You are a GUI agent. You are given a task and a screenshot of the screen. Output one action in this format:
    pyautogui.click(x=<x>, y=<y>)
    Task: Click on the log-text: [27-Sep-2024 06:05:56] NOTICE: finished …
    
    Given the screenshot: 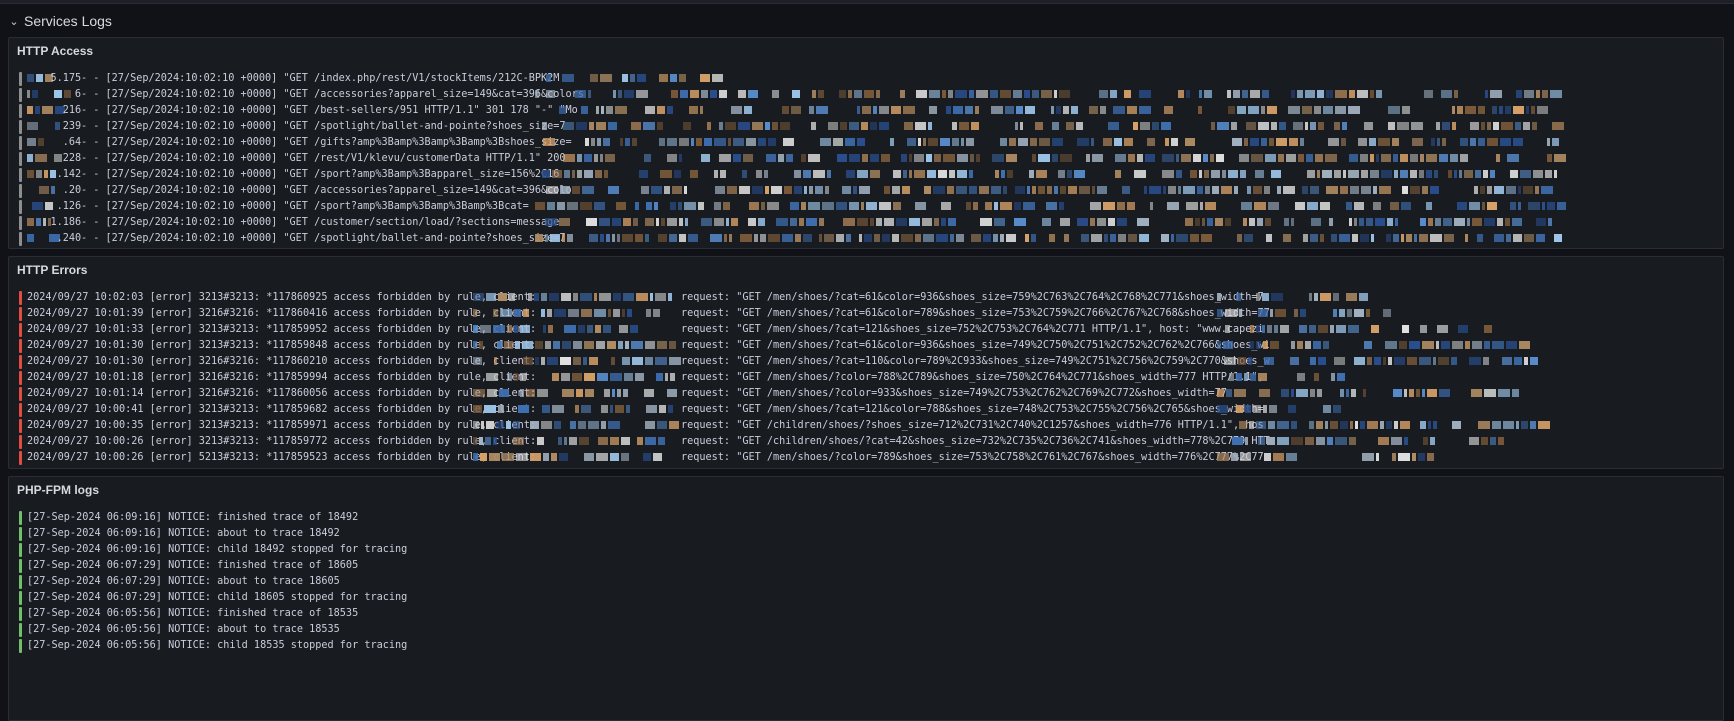 What is the action you would take?
    pyautogui.click(x=193, y=613)
    